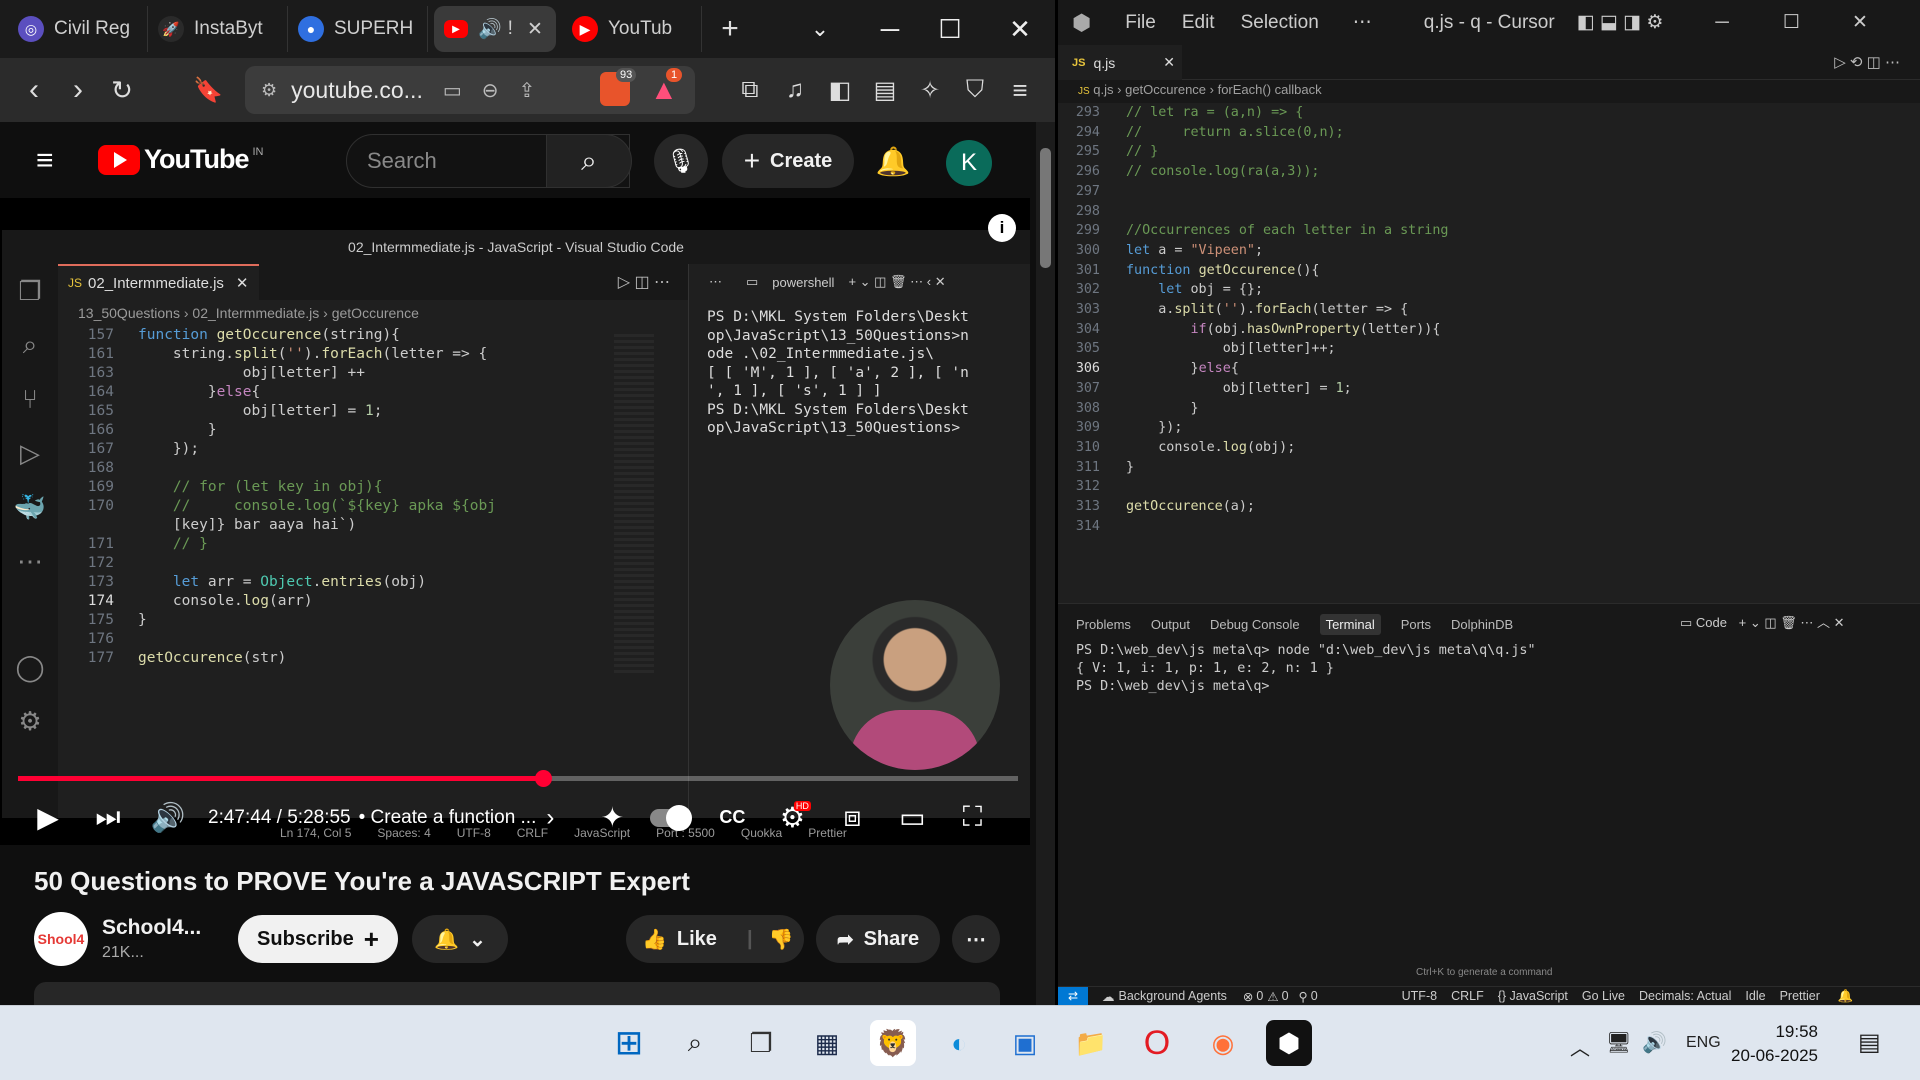 The height and width of the screenshot is (1080, 1920). I want to click on theater-mode-icon: ▭, so click(912, 818).